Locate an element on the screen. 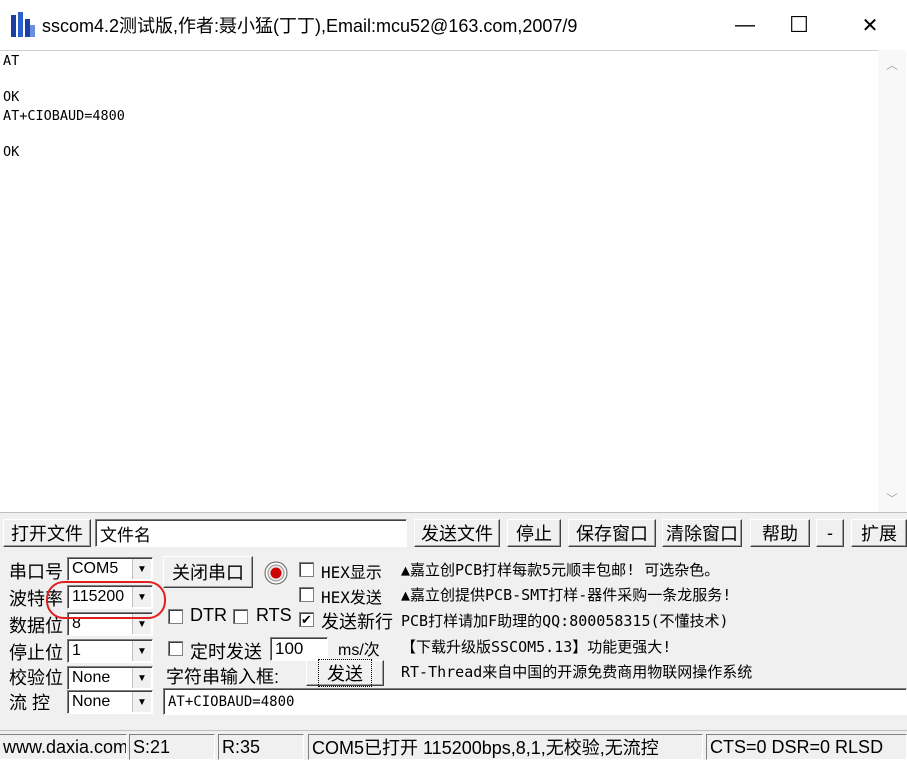  dtr-label: DTR is located at coordinates (208, 615).